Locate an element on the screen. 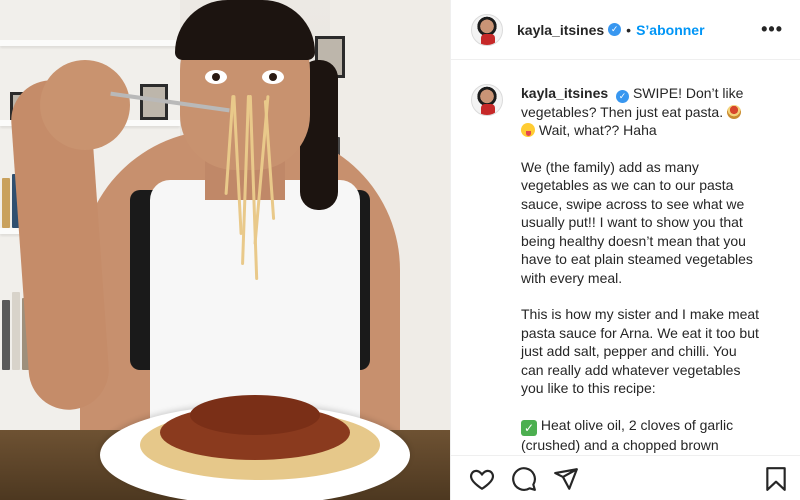 The image size is (800, 500). share-icon is located at coordinates (566, 479).